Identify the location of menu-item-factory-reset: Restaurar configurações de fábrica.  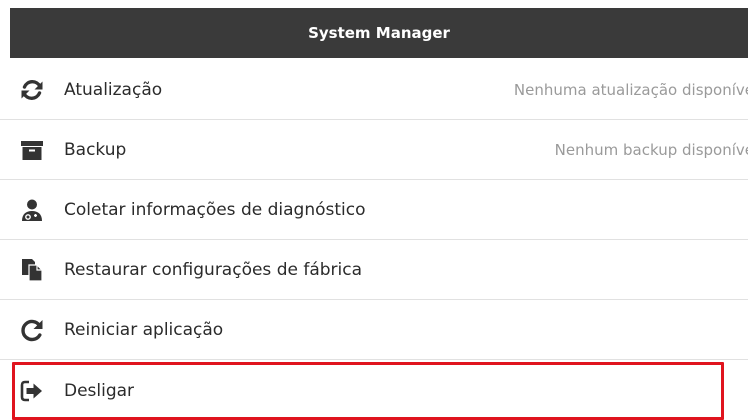
(374, 270).